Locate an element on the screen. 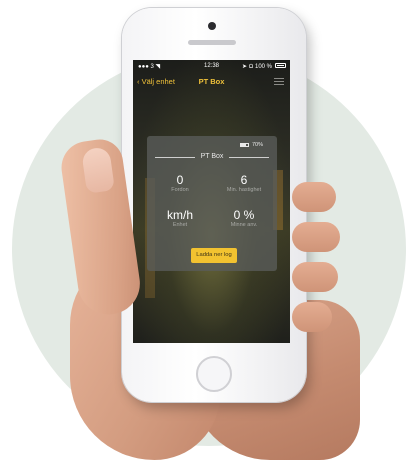  stat-min-hastighet: 6 Min. hastighet is located at coordinates (244, 183).